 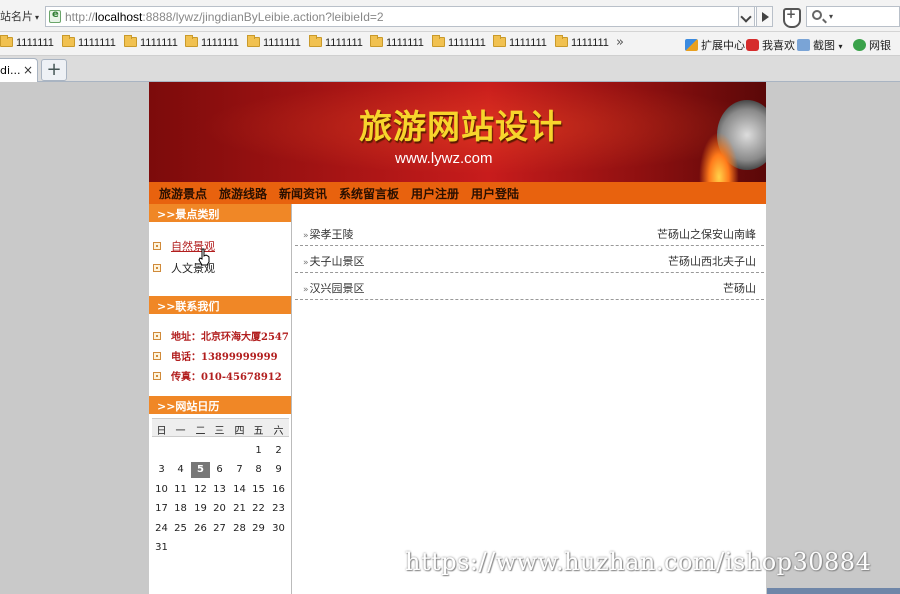 I want to click on spot-location: 芒砀山, so click(x=739, y=288).